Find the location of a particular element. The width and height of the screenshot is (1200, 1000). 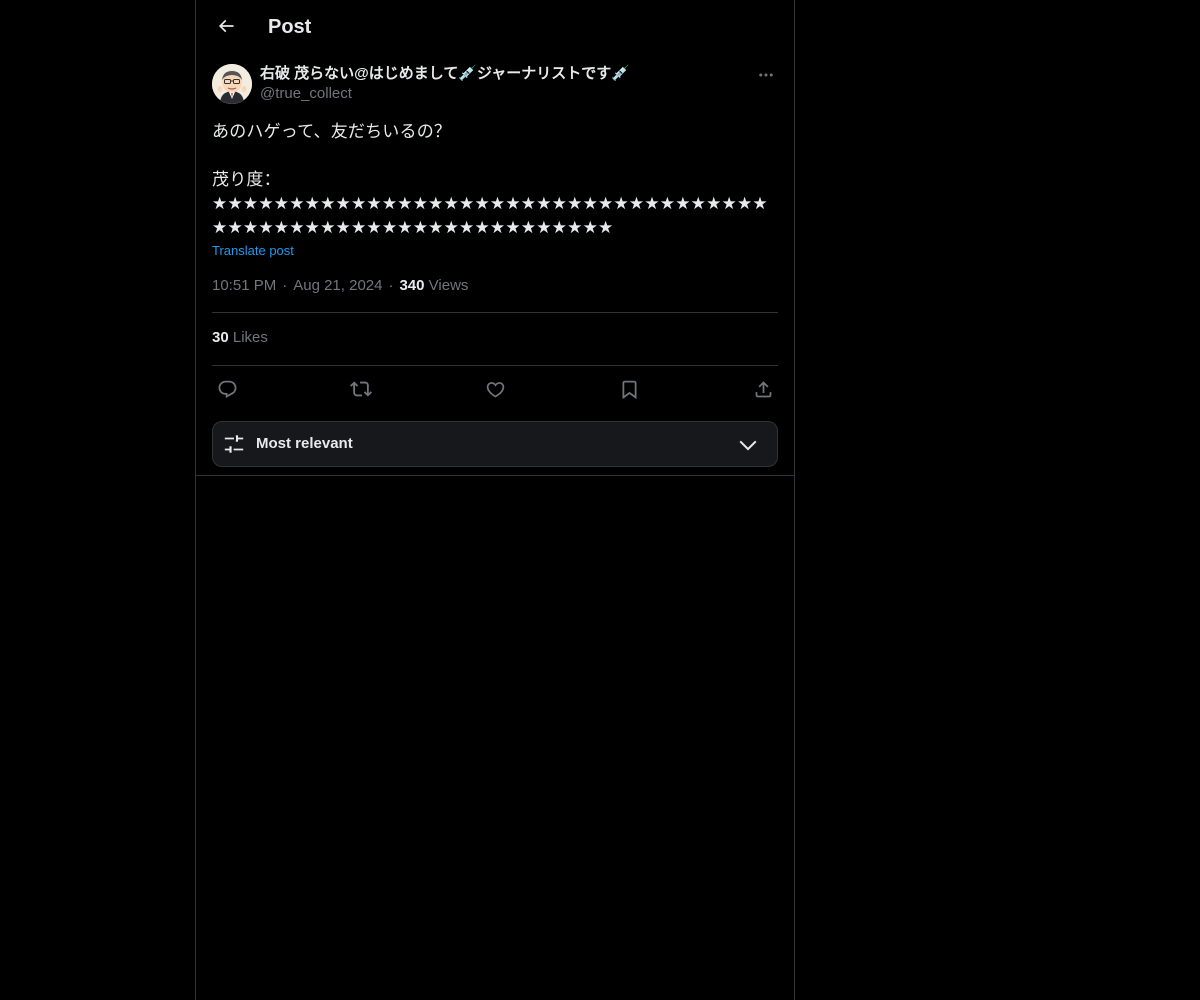

avatar is located at coordinates (232, 84).